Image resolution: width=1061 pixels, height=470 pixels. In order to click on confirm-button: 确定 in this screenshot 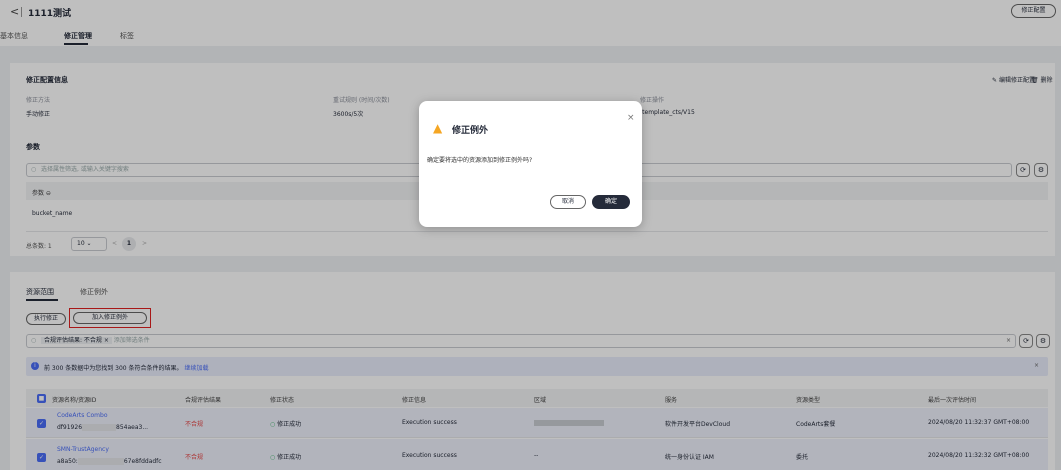, I will do `click(611, 202)`.